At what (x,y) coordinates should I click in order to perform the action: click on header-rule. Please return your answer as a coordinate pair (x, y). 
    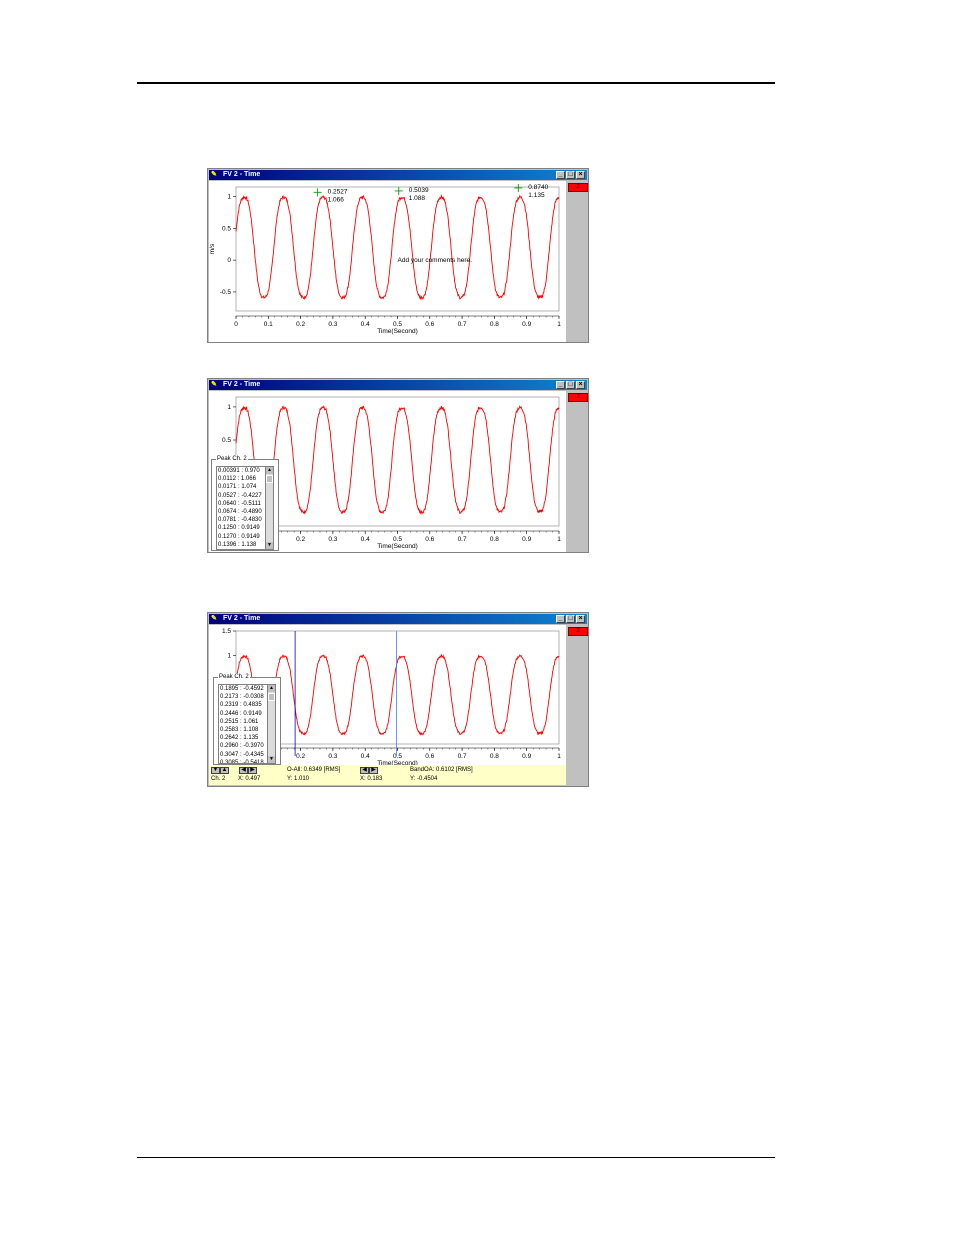
    Looking at the image, I should click on (456, 83).